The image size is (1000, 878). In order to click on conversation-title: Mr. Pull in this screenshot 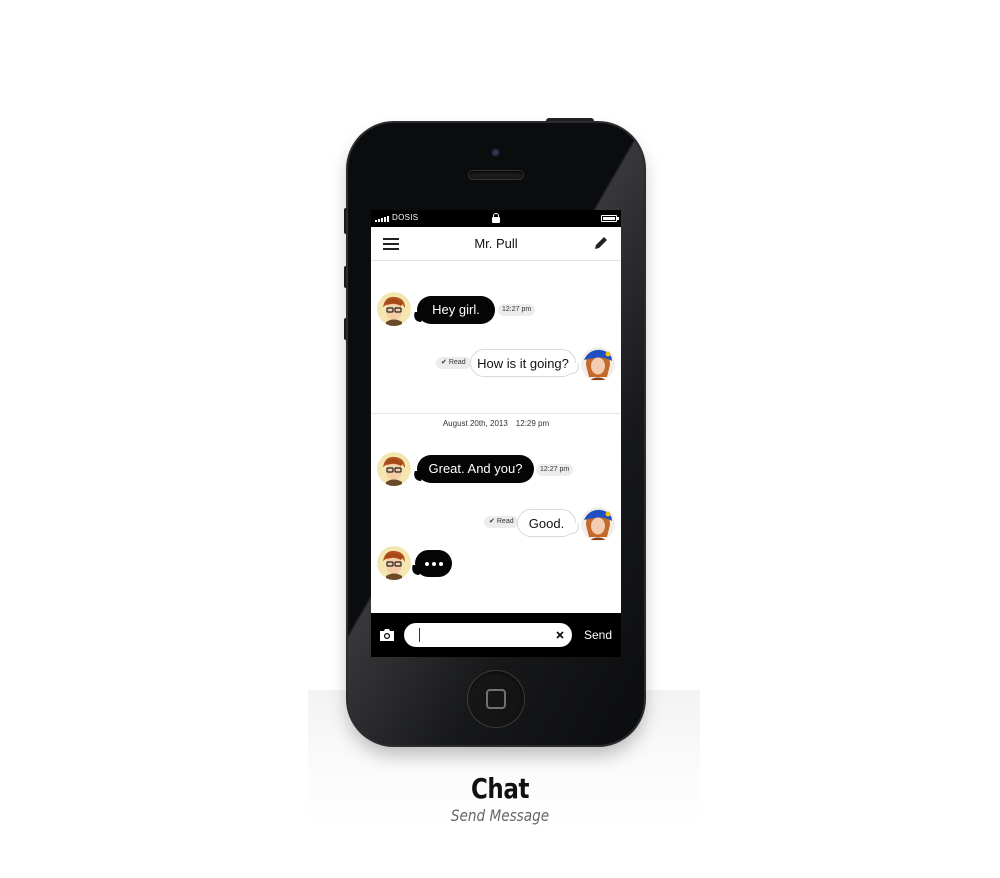, I will do `click(496, 243)`.